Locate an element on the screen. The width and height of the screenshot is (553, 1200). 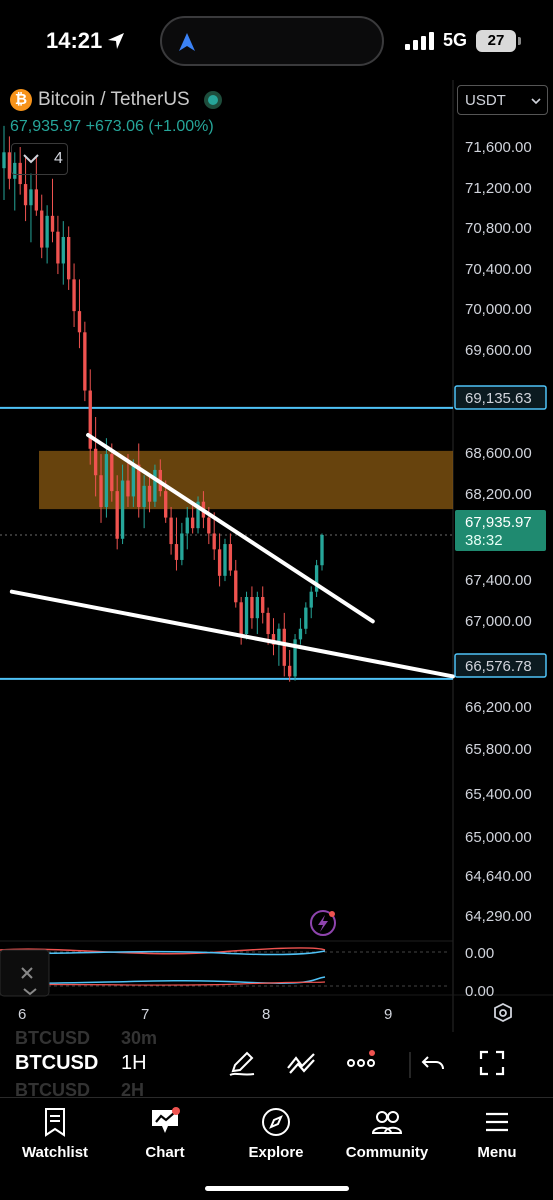
indicator-pane: 0.00 0.00 is located at coordinates (247, 972).